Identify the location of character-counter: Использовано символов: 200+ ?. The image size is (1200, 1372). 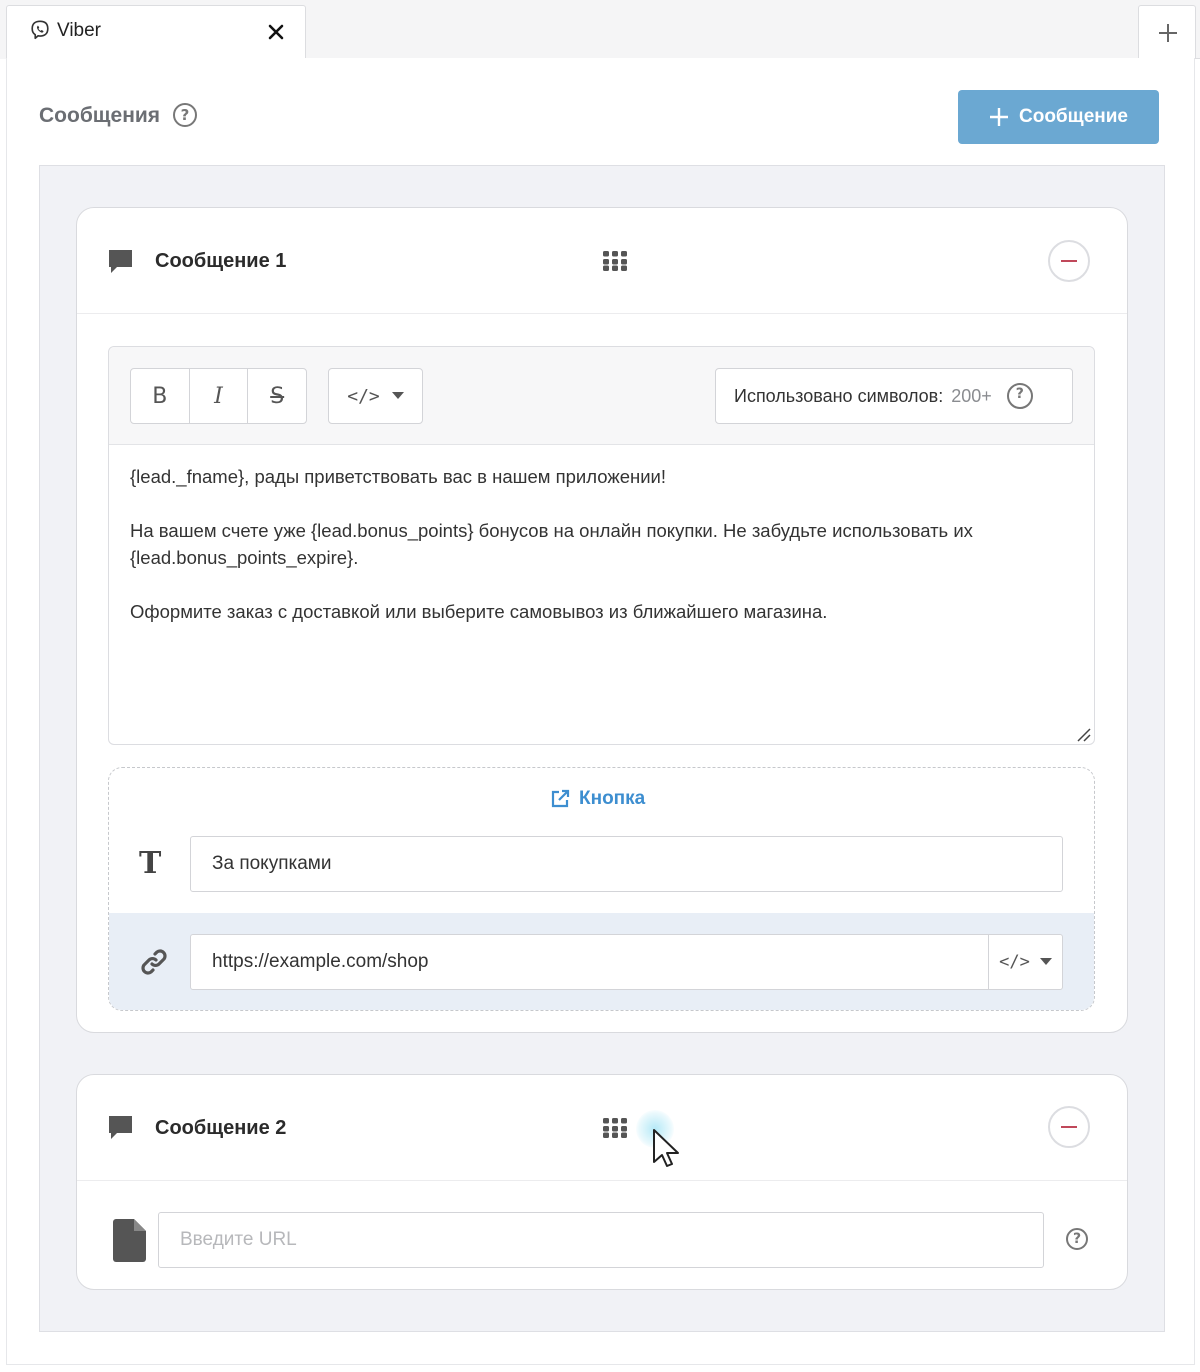
(894, 396).